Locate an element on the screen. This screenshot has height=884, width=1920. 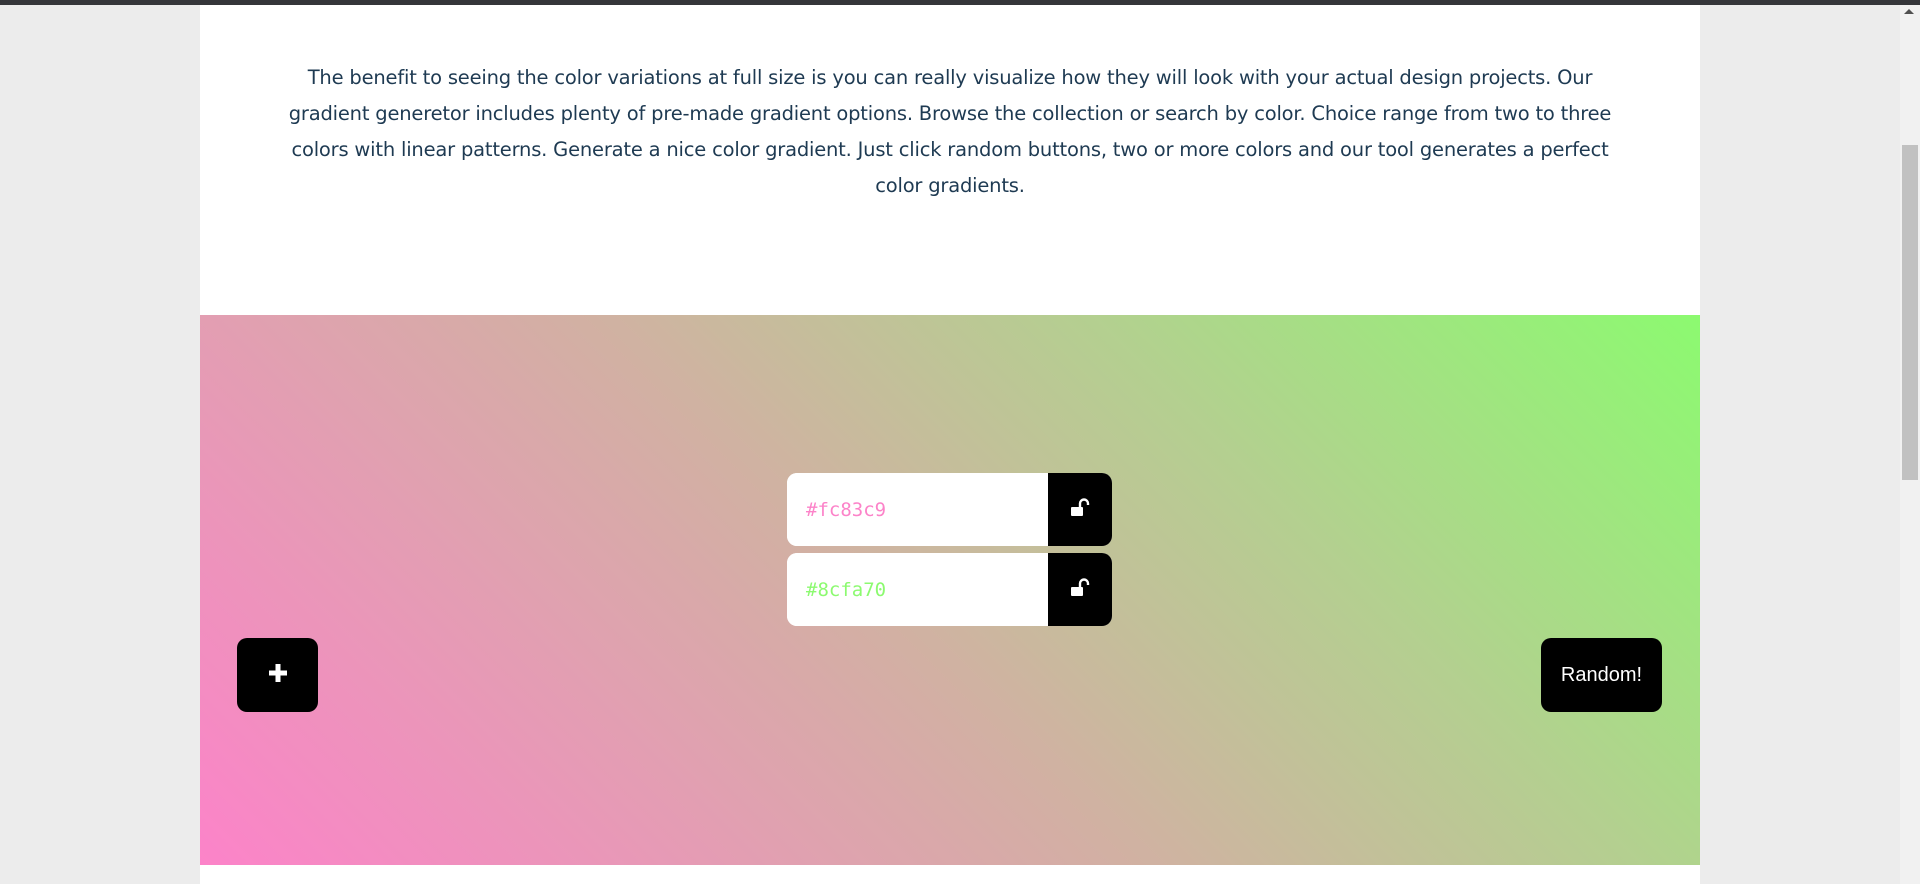
scrollbar-thumb is located at coordinates (1910, 312).